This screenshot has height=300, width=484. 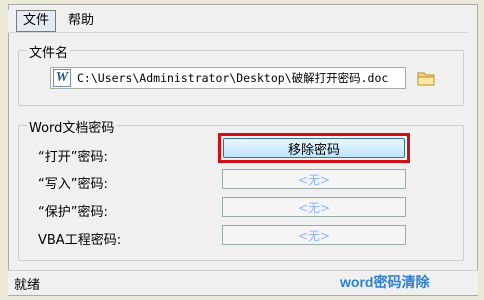 What do you see at coordinates (27, 285) in the screenshot?
I see `status-text: 就绪` at bounding box center [27, 285].